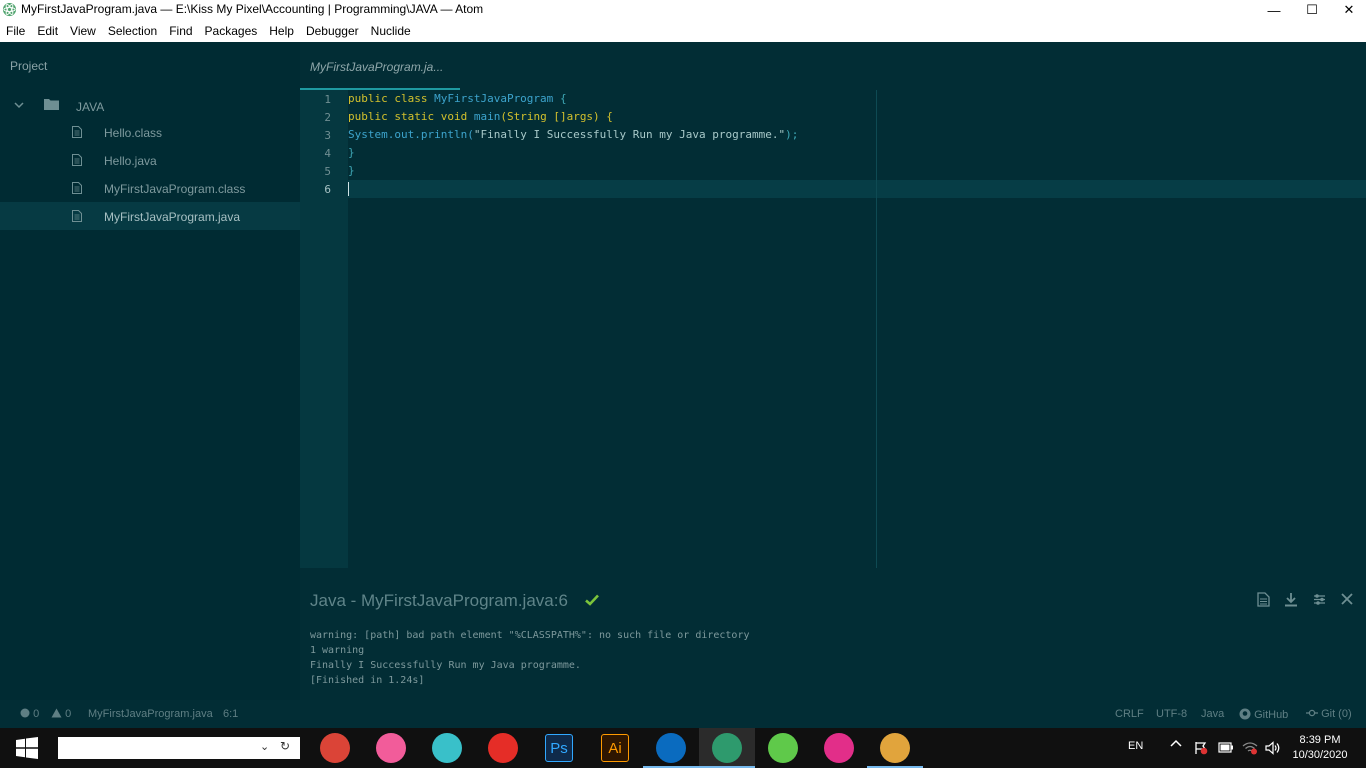  I want to click on refresh-icon: ↻, so click(285, 746).